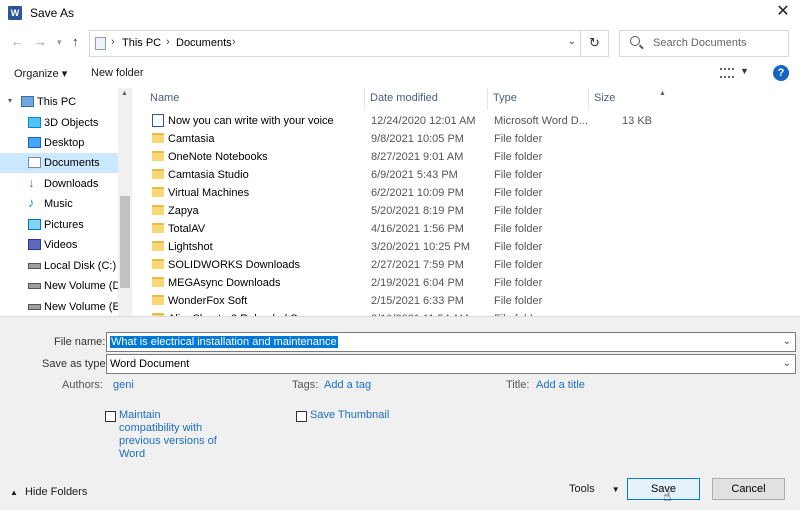 Image resolution: width=800 pixels, height=510 pixels. What do you see at coordinates (10, 100) in the screenshot?
I see `expand-icon: ▾` at bounding box center [10, 100].